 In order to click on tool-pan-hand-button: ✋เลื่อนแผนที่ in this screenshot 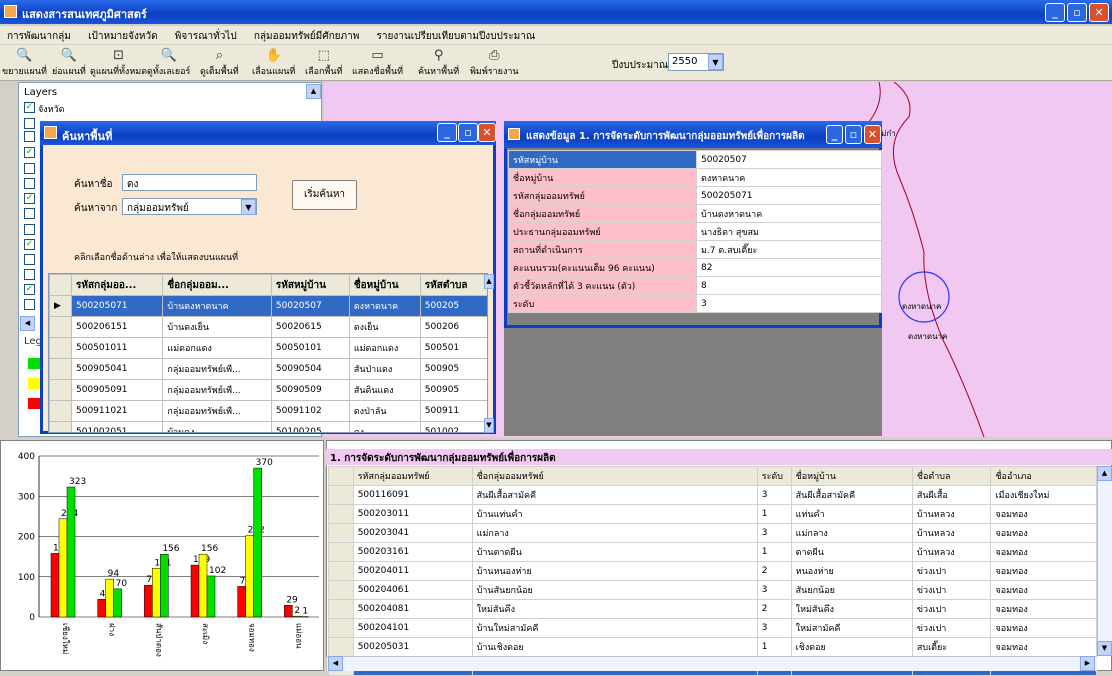, I will do `click(273, 62)`.